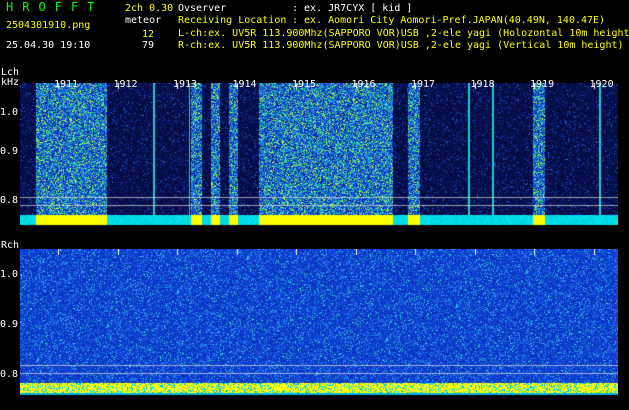  Describe the element at coordinates (9, 112) in the screenshot. I see `lch-ytick-1.0: 1.0` at that location.